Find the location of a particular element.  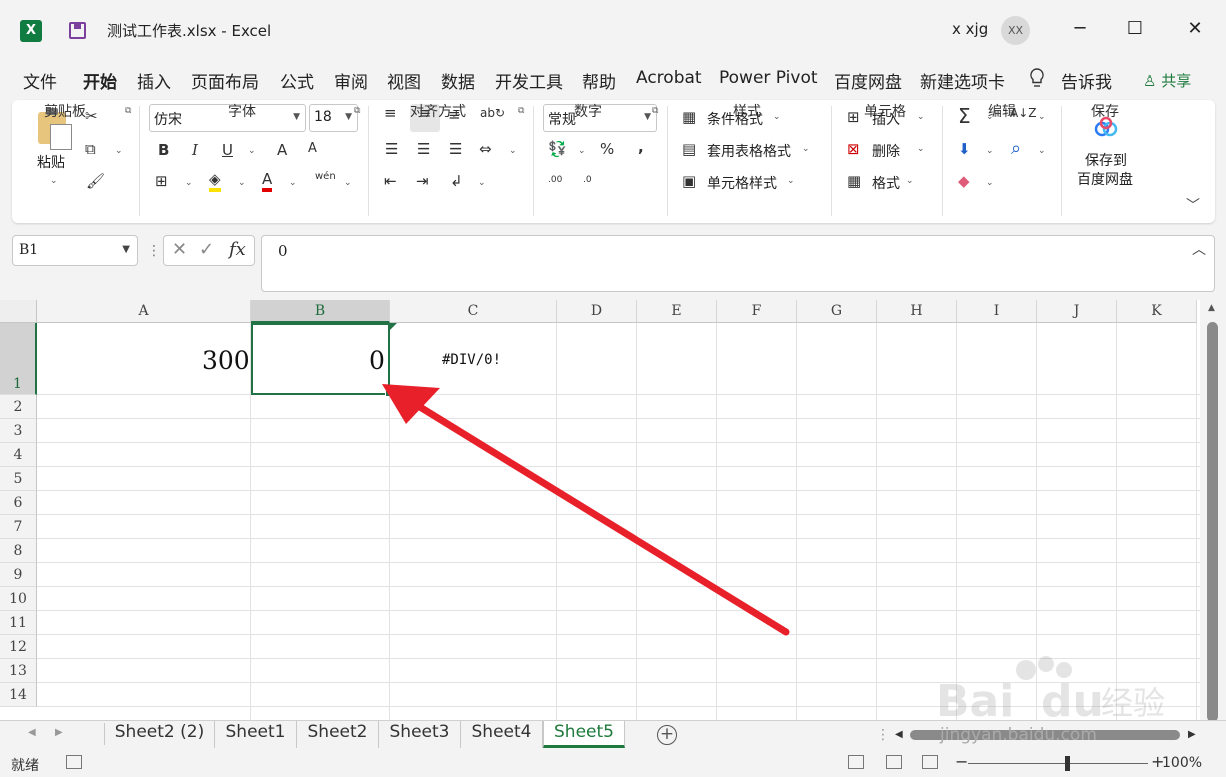

tab-help: 帮助 is located at coordinates (599, 80).